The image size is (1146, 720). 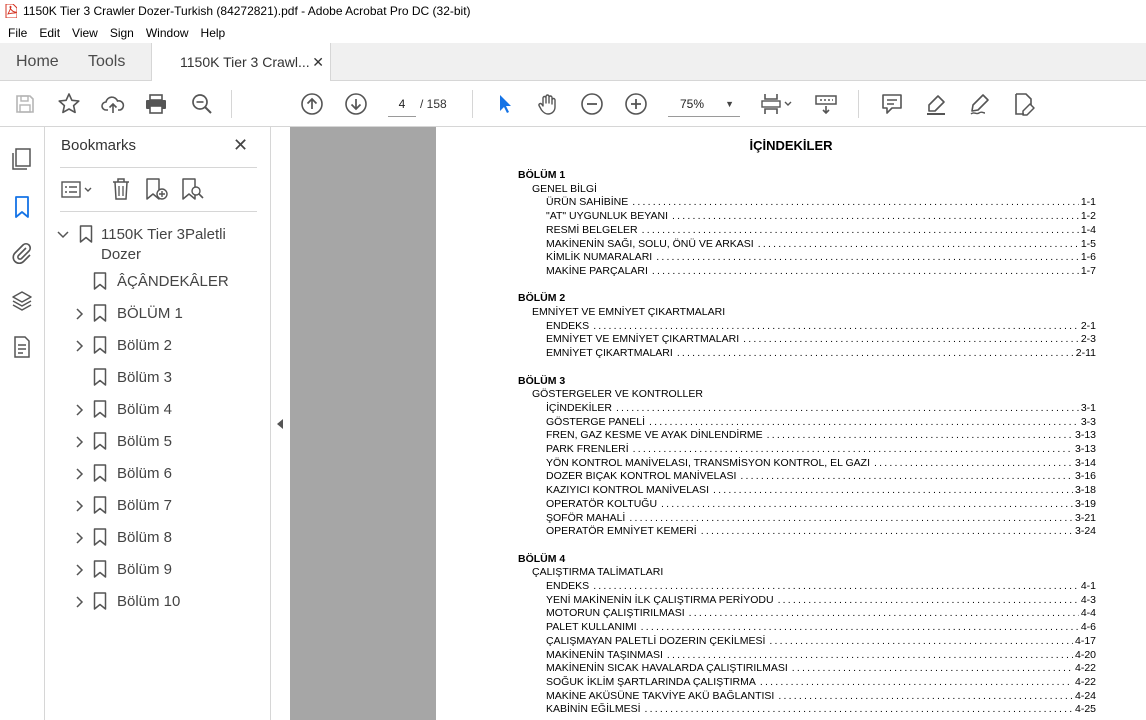 What do you see at coordinates (213, 33) in the screenshot?
I see `menu-help: Help` at bounding box center [213, 33].